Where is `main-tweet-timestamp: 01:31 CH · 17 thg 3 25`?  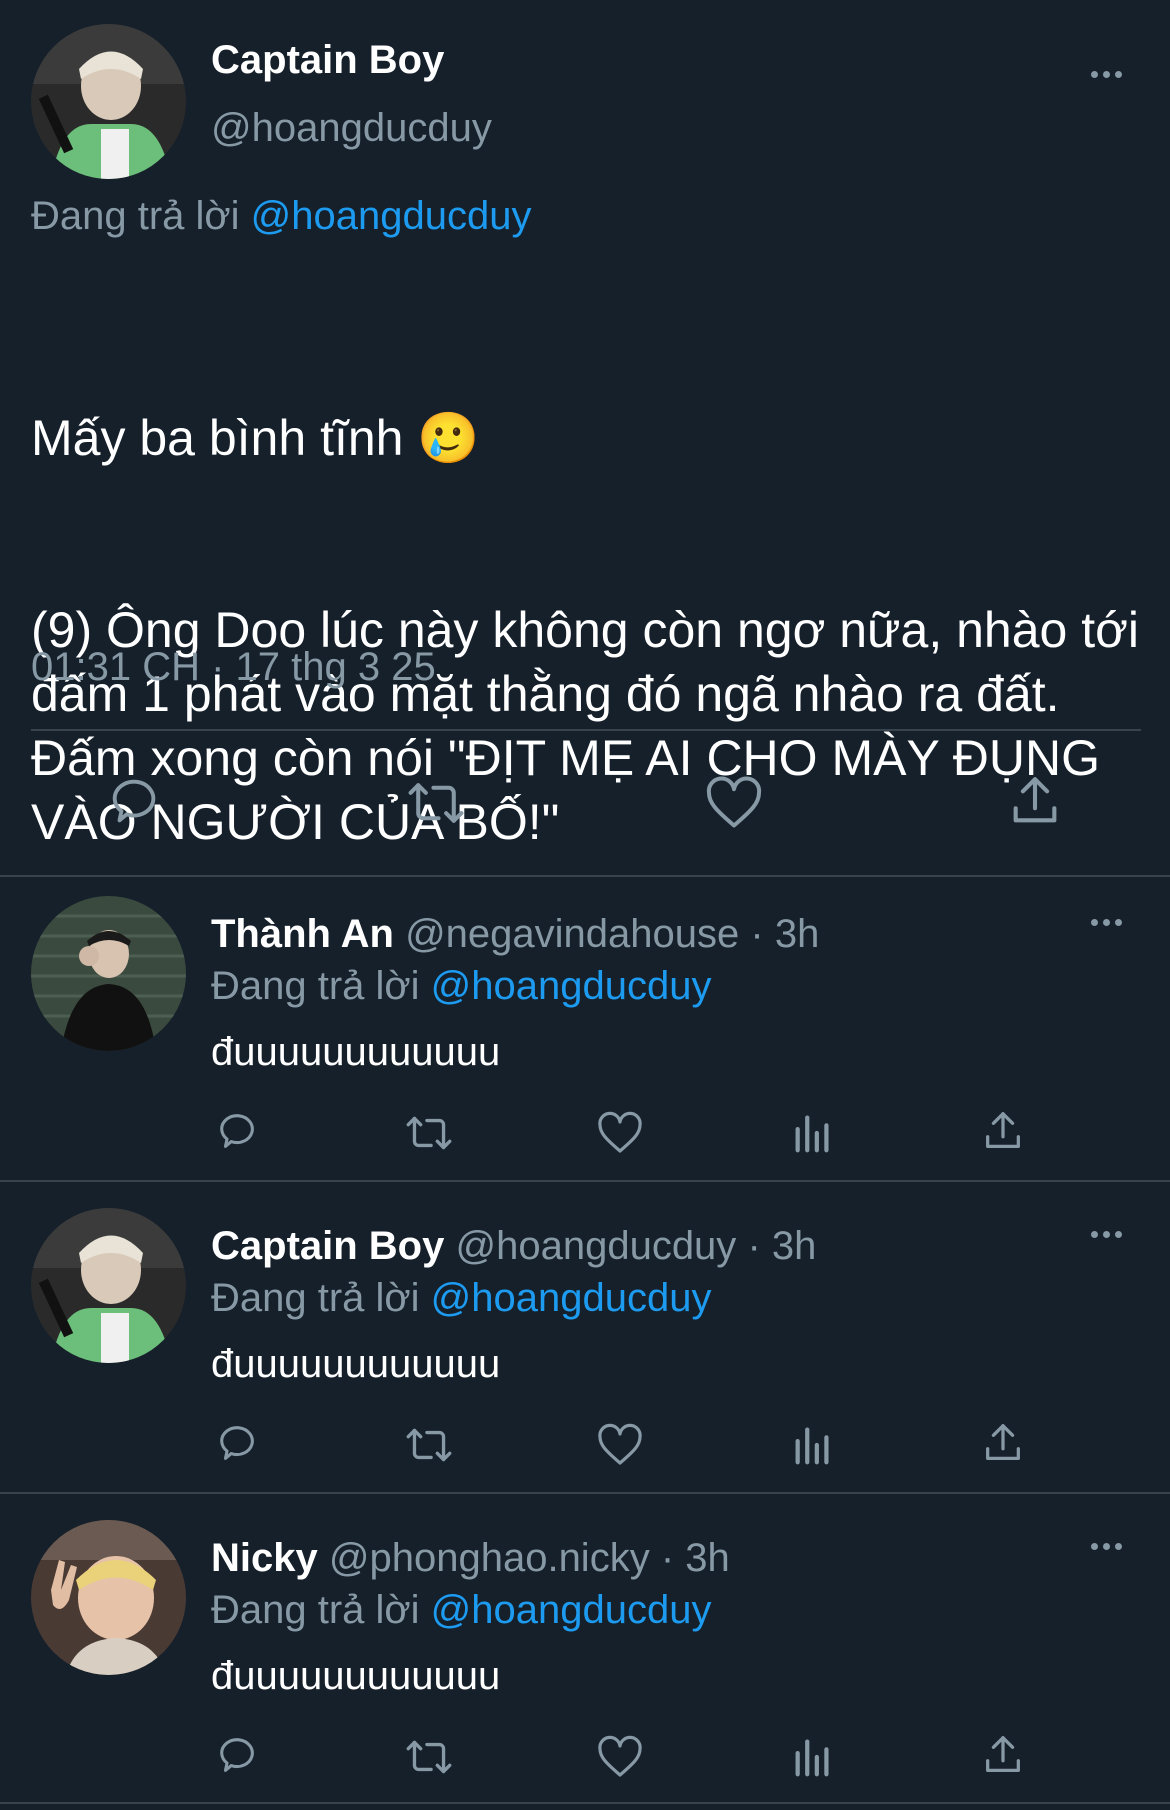
main-tweet-timestamp: 01:31 CH · 17 thg 3 25 is located at coordinates (233, 667).